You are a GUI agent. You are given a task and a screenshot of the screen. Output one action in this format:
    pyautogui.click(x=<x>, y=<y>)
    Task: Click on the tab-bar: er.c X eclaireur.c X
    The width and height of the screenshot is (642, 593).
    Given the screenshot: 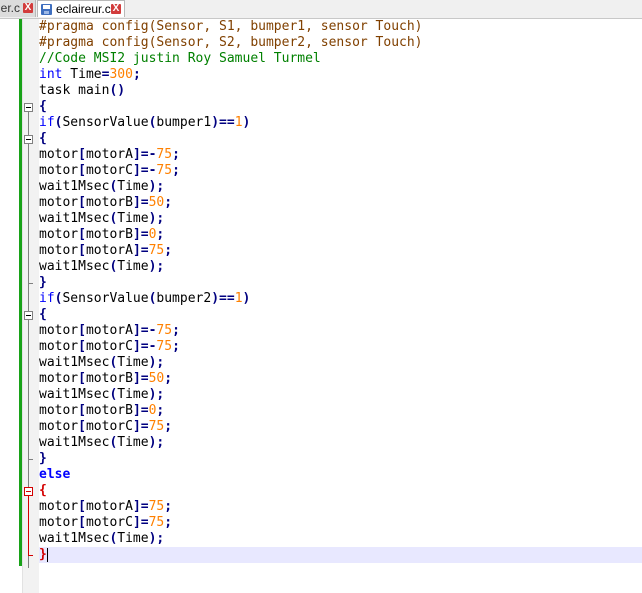 What is the action you would take?
    pyautogui.click(x=321, y=9)
    